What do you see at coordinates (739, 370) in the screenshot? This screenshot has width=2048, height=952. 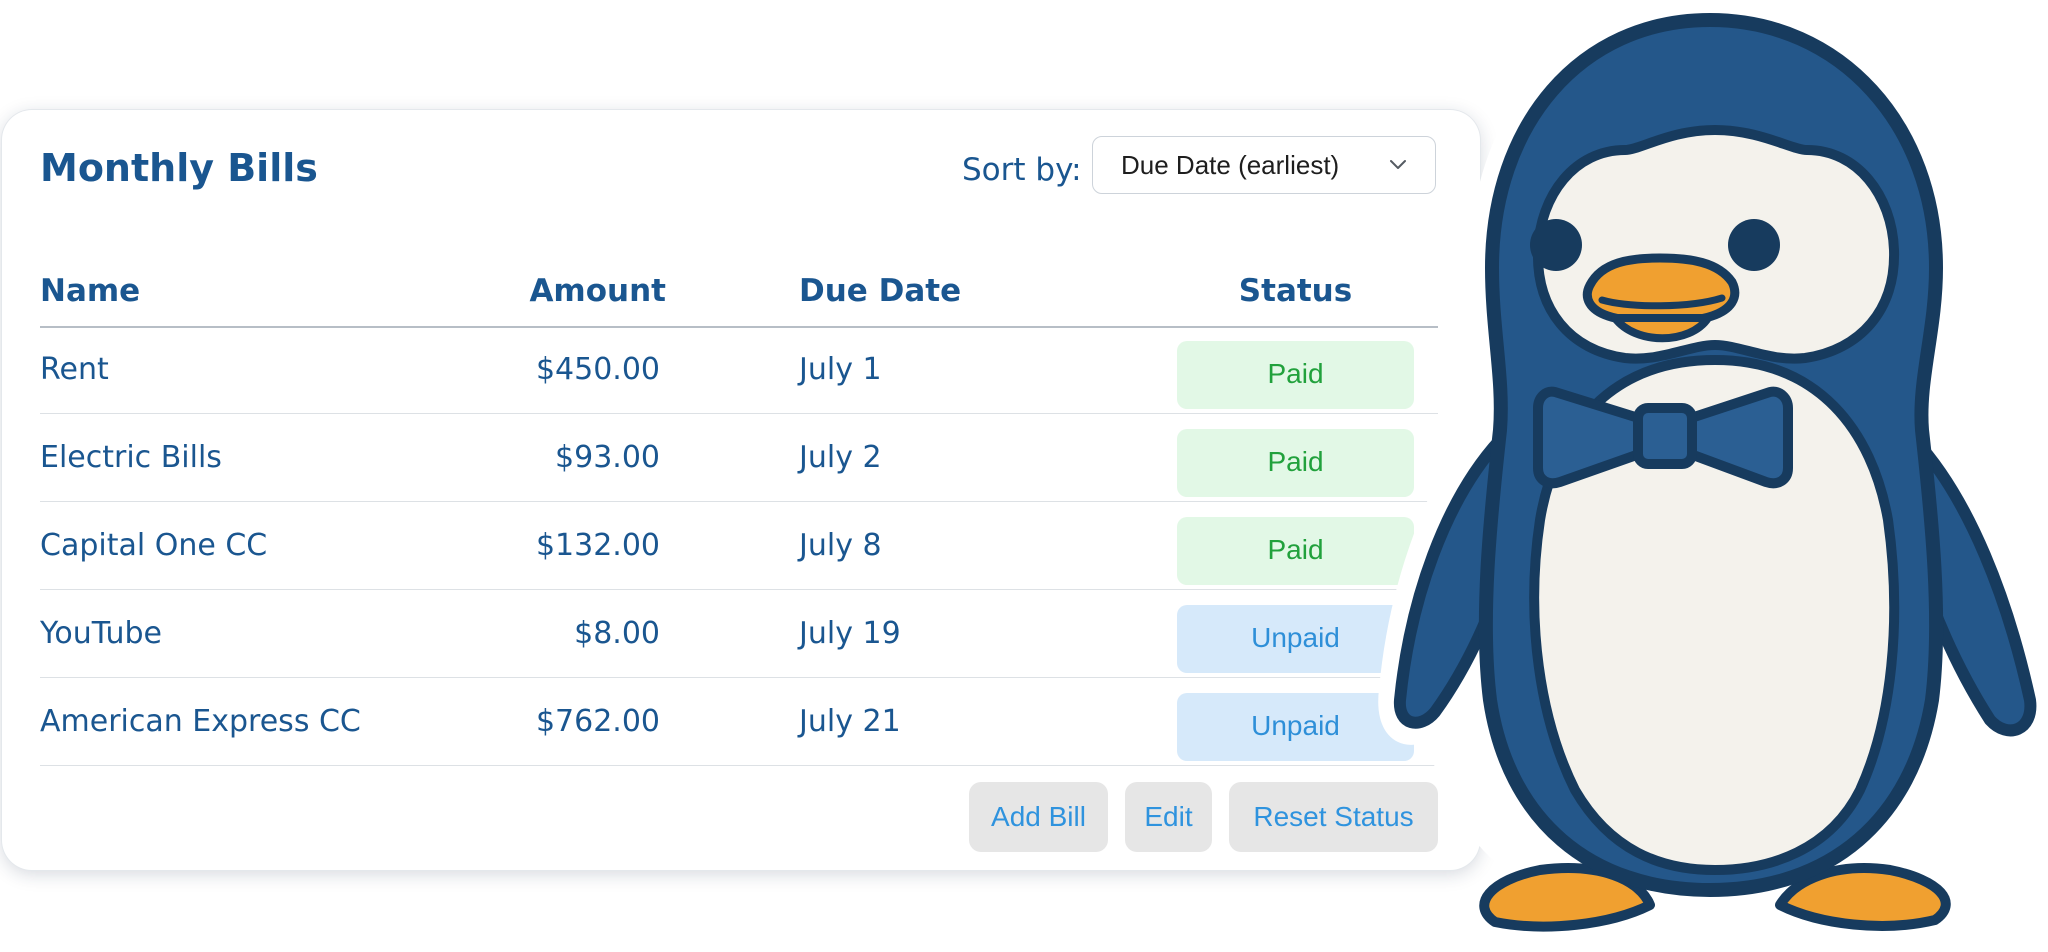 I see `table-row: Rent $450.00 July 1 Paid` at bounding box center [739, 370].